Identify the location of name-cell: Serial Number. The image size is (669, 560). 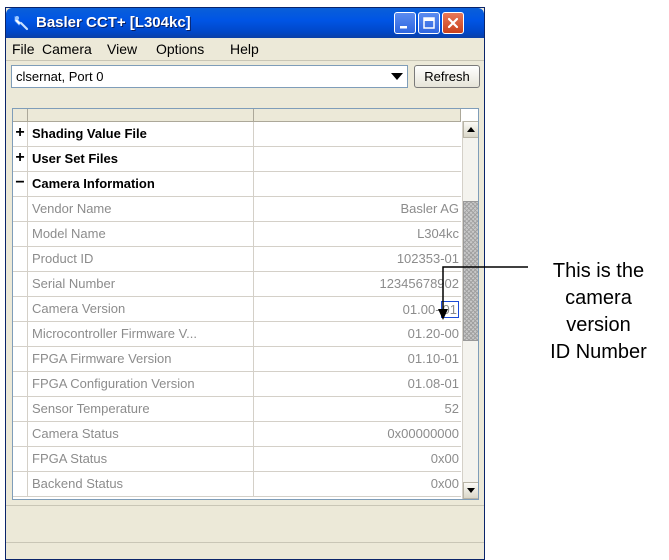
(141, 284).